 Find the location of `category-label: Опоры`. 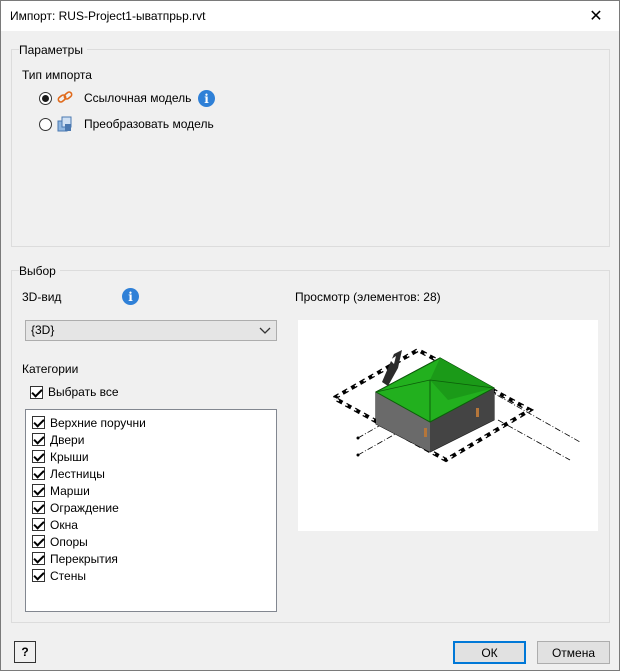

category-label: Опоры is located at coordinates (69, 542).